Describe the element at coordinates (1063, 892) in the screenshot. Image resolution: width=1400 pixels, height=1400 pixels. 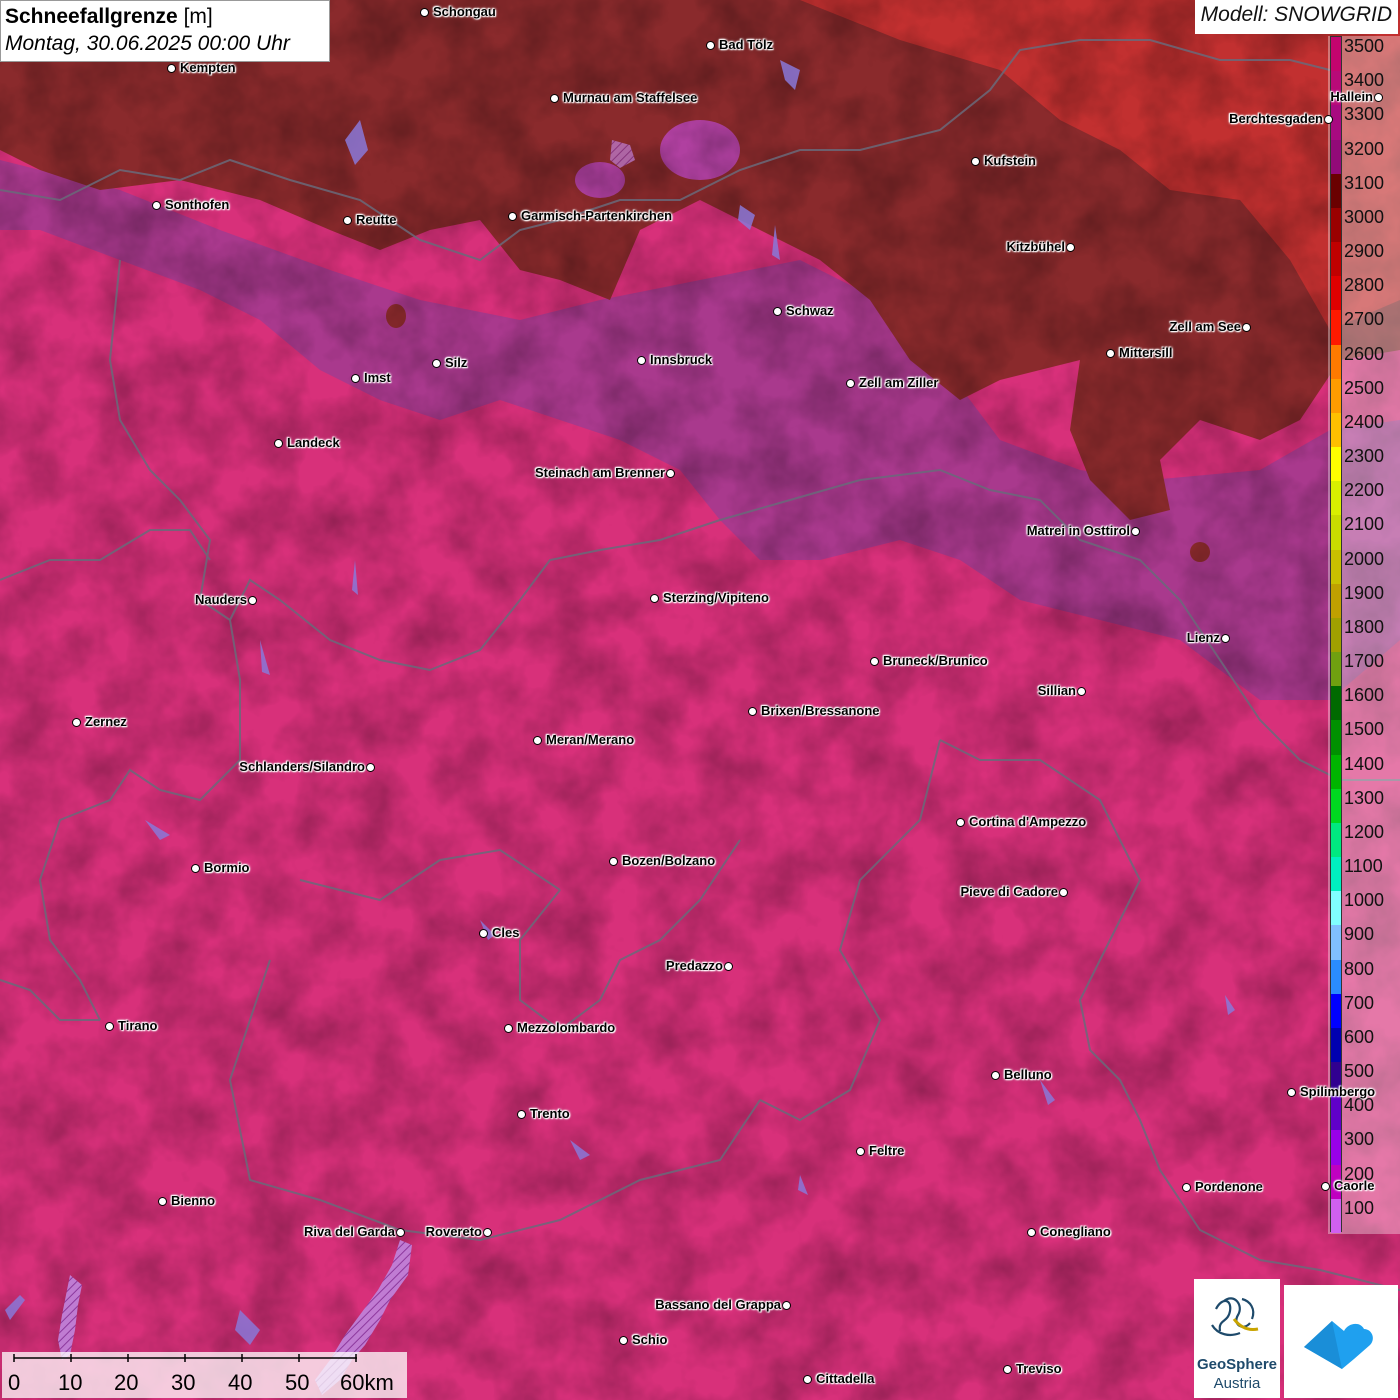
I see `city-marker-pieve-di-cadore` at that location.